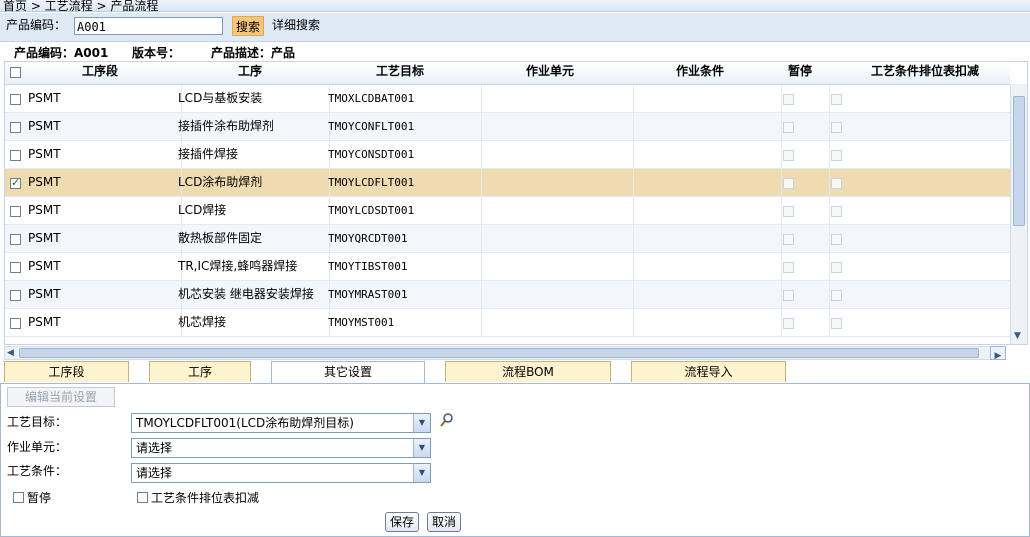  Describe the element at coordinates (246, 294) in the screenshot. I see `cell-process: 机芯安装 继电器安装焊接` at that location.